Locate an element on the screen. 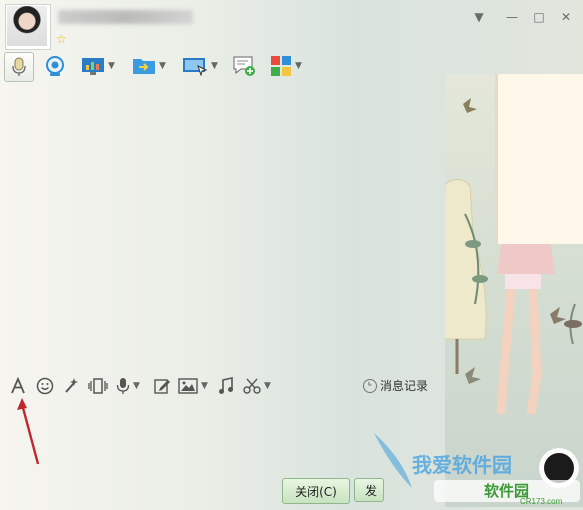 Image resolution: width=583 pixels, height=510 pixels. magic-wand-icon is located at coordinates (71, 385).